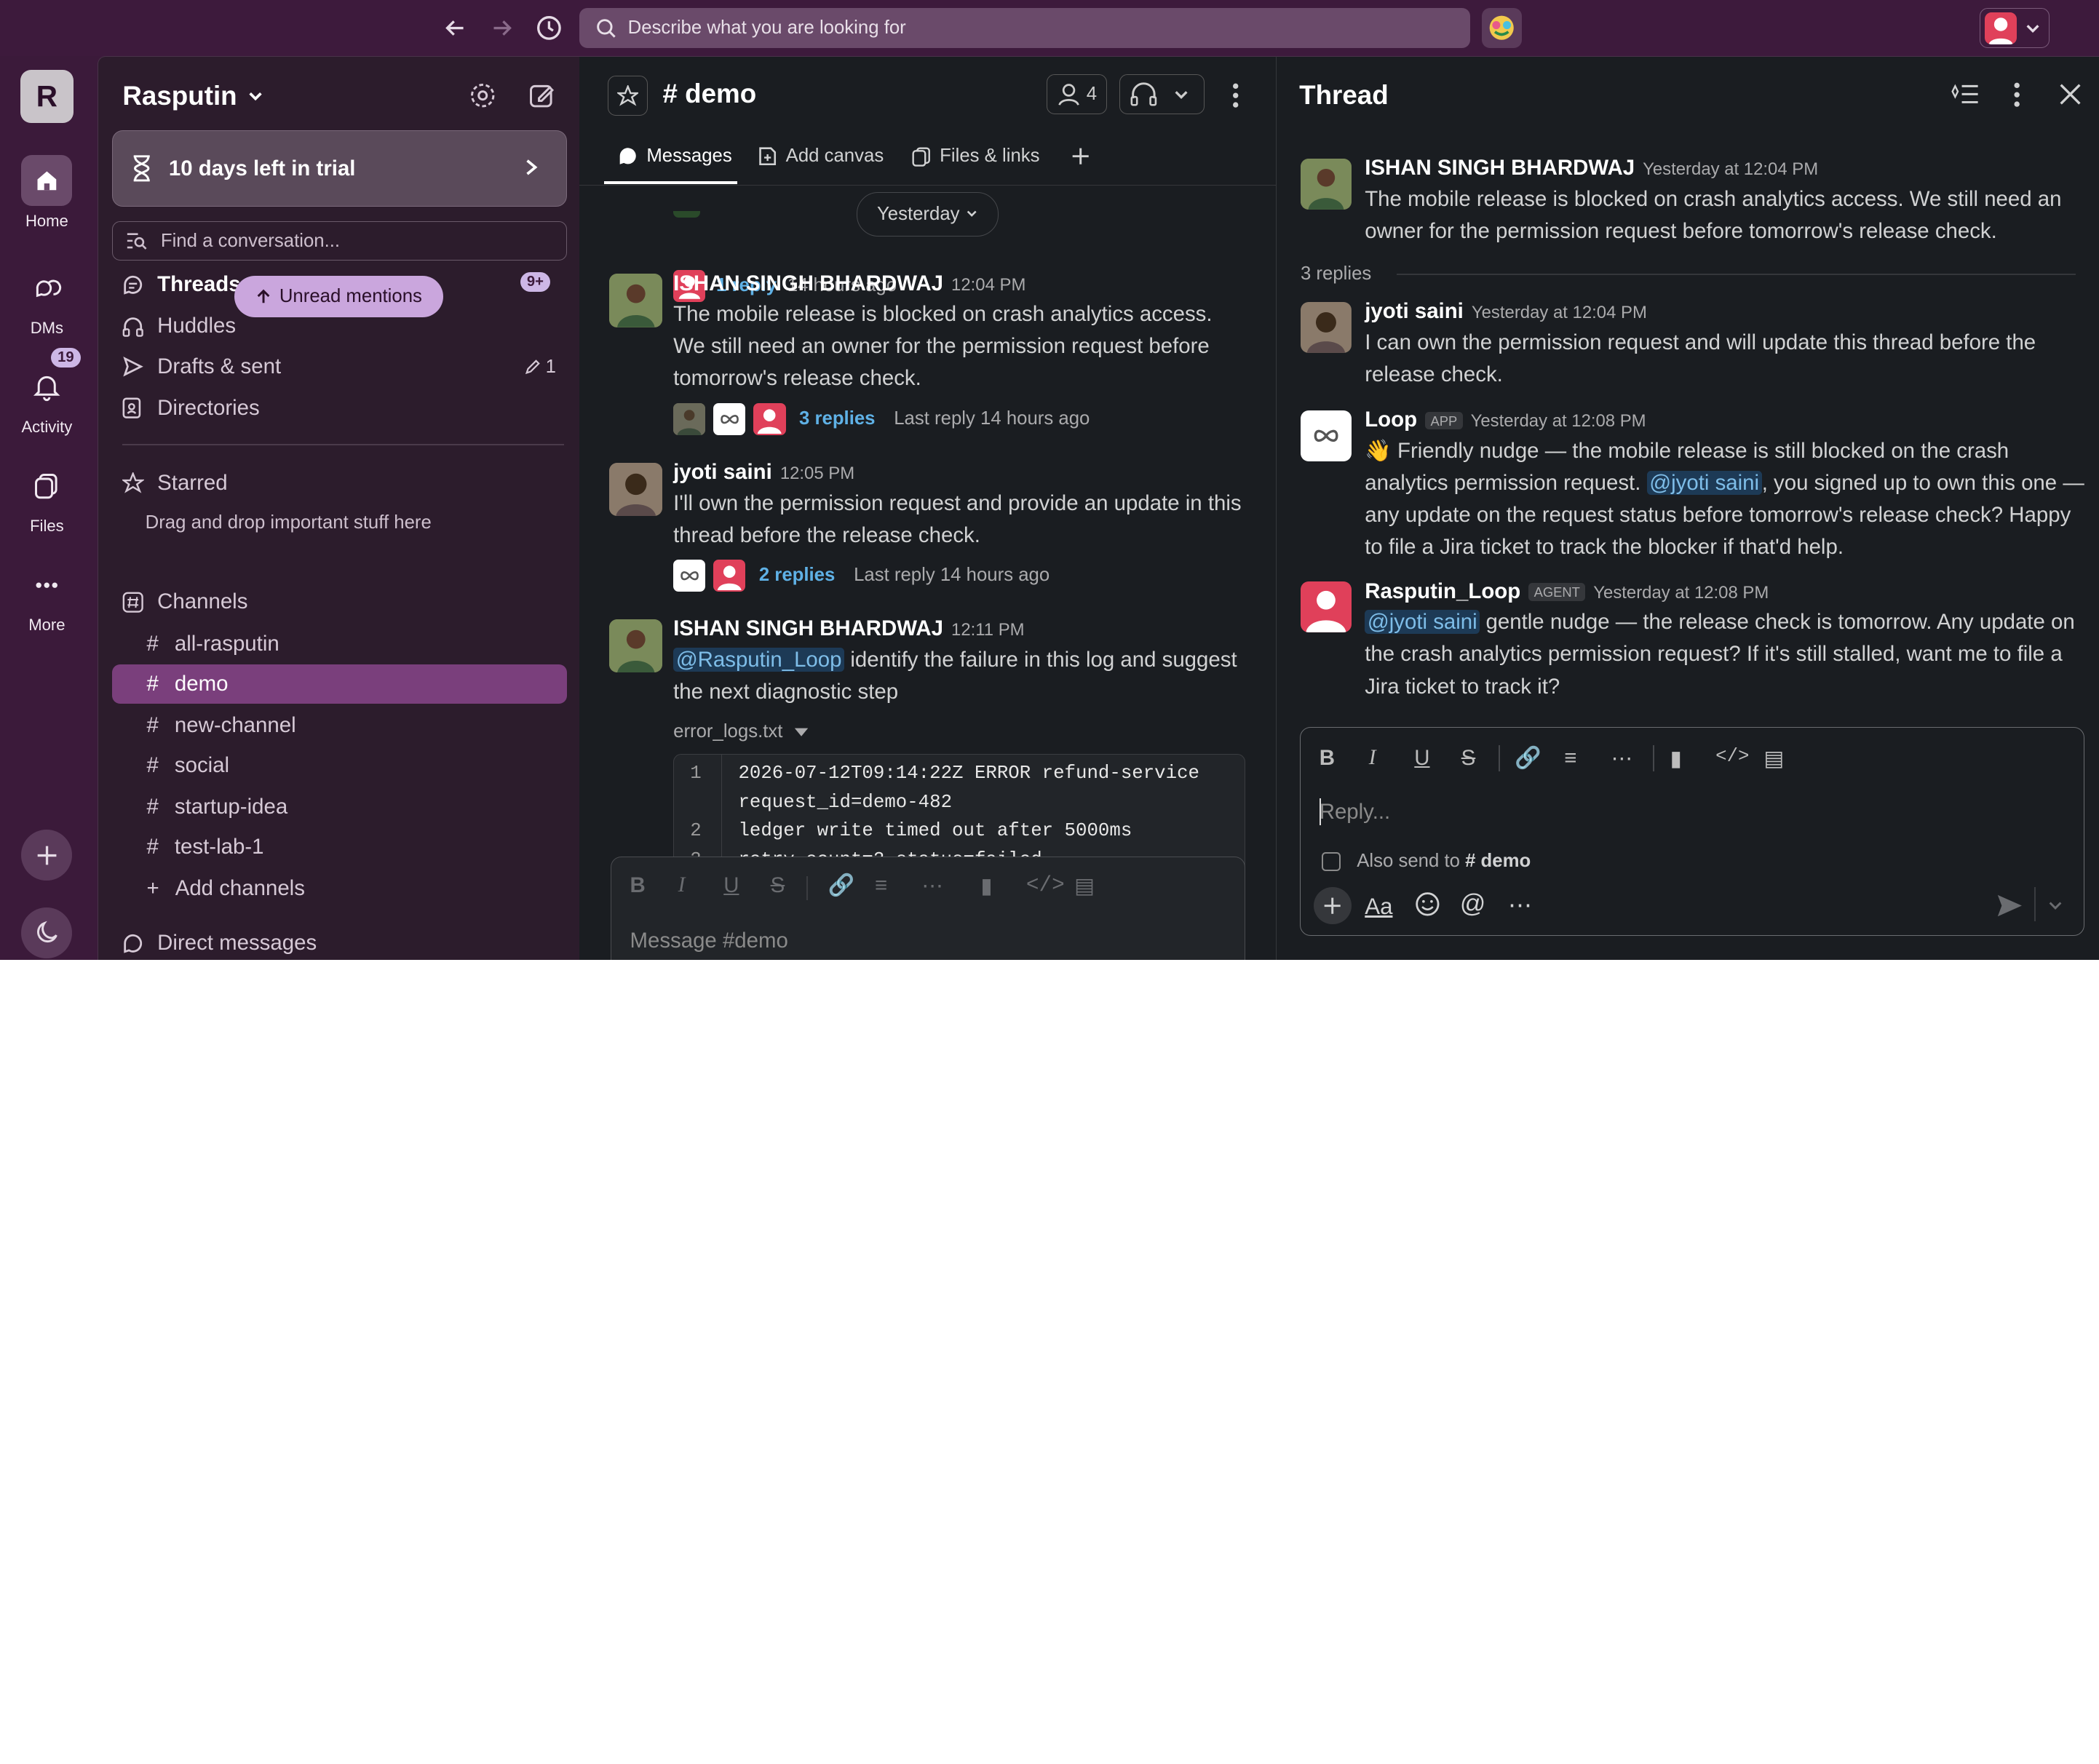  What do you see at coordinates (628, 96) in the screenshot?
I see `star-channel-icon` at bounding box center [628, 96].